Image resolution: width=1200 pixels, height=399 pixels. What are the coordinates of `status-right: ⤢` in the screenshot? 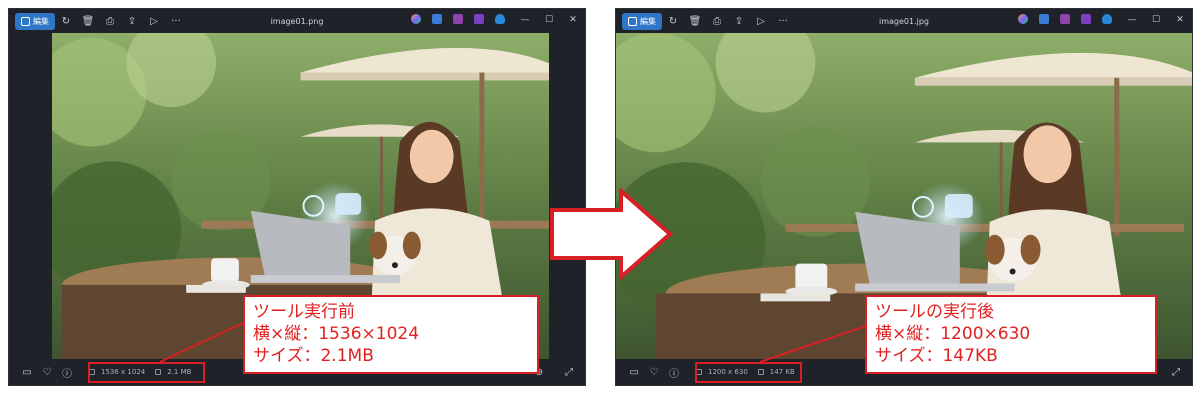 It's located at (1176, 372).